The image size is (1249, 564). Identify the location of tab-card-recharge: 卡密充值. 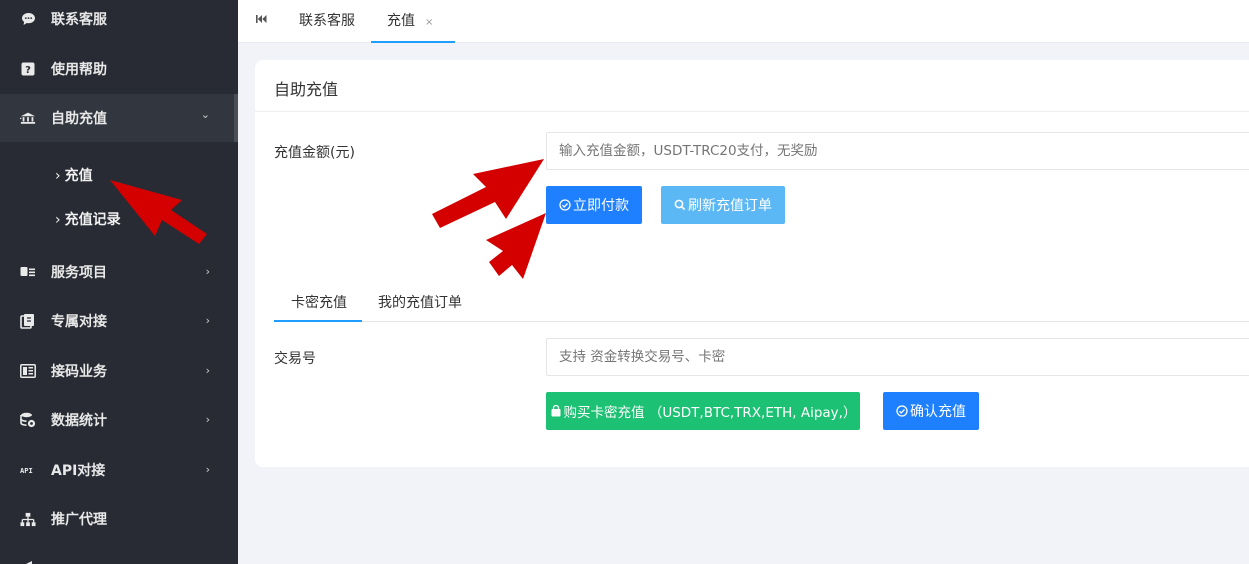
(319, 302).